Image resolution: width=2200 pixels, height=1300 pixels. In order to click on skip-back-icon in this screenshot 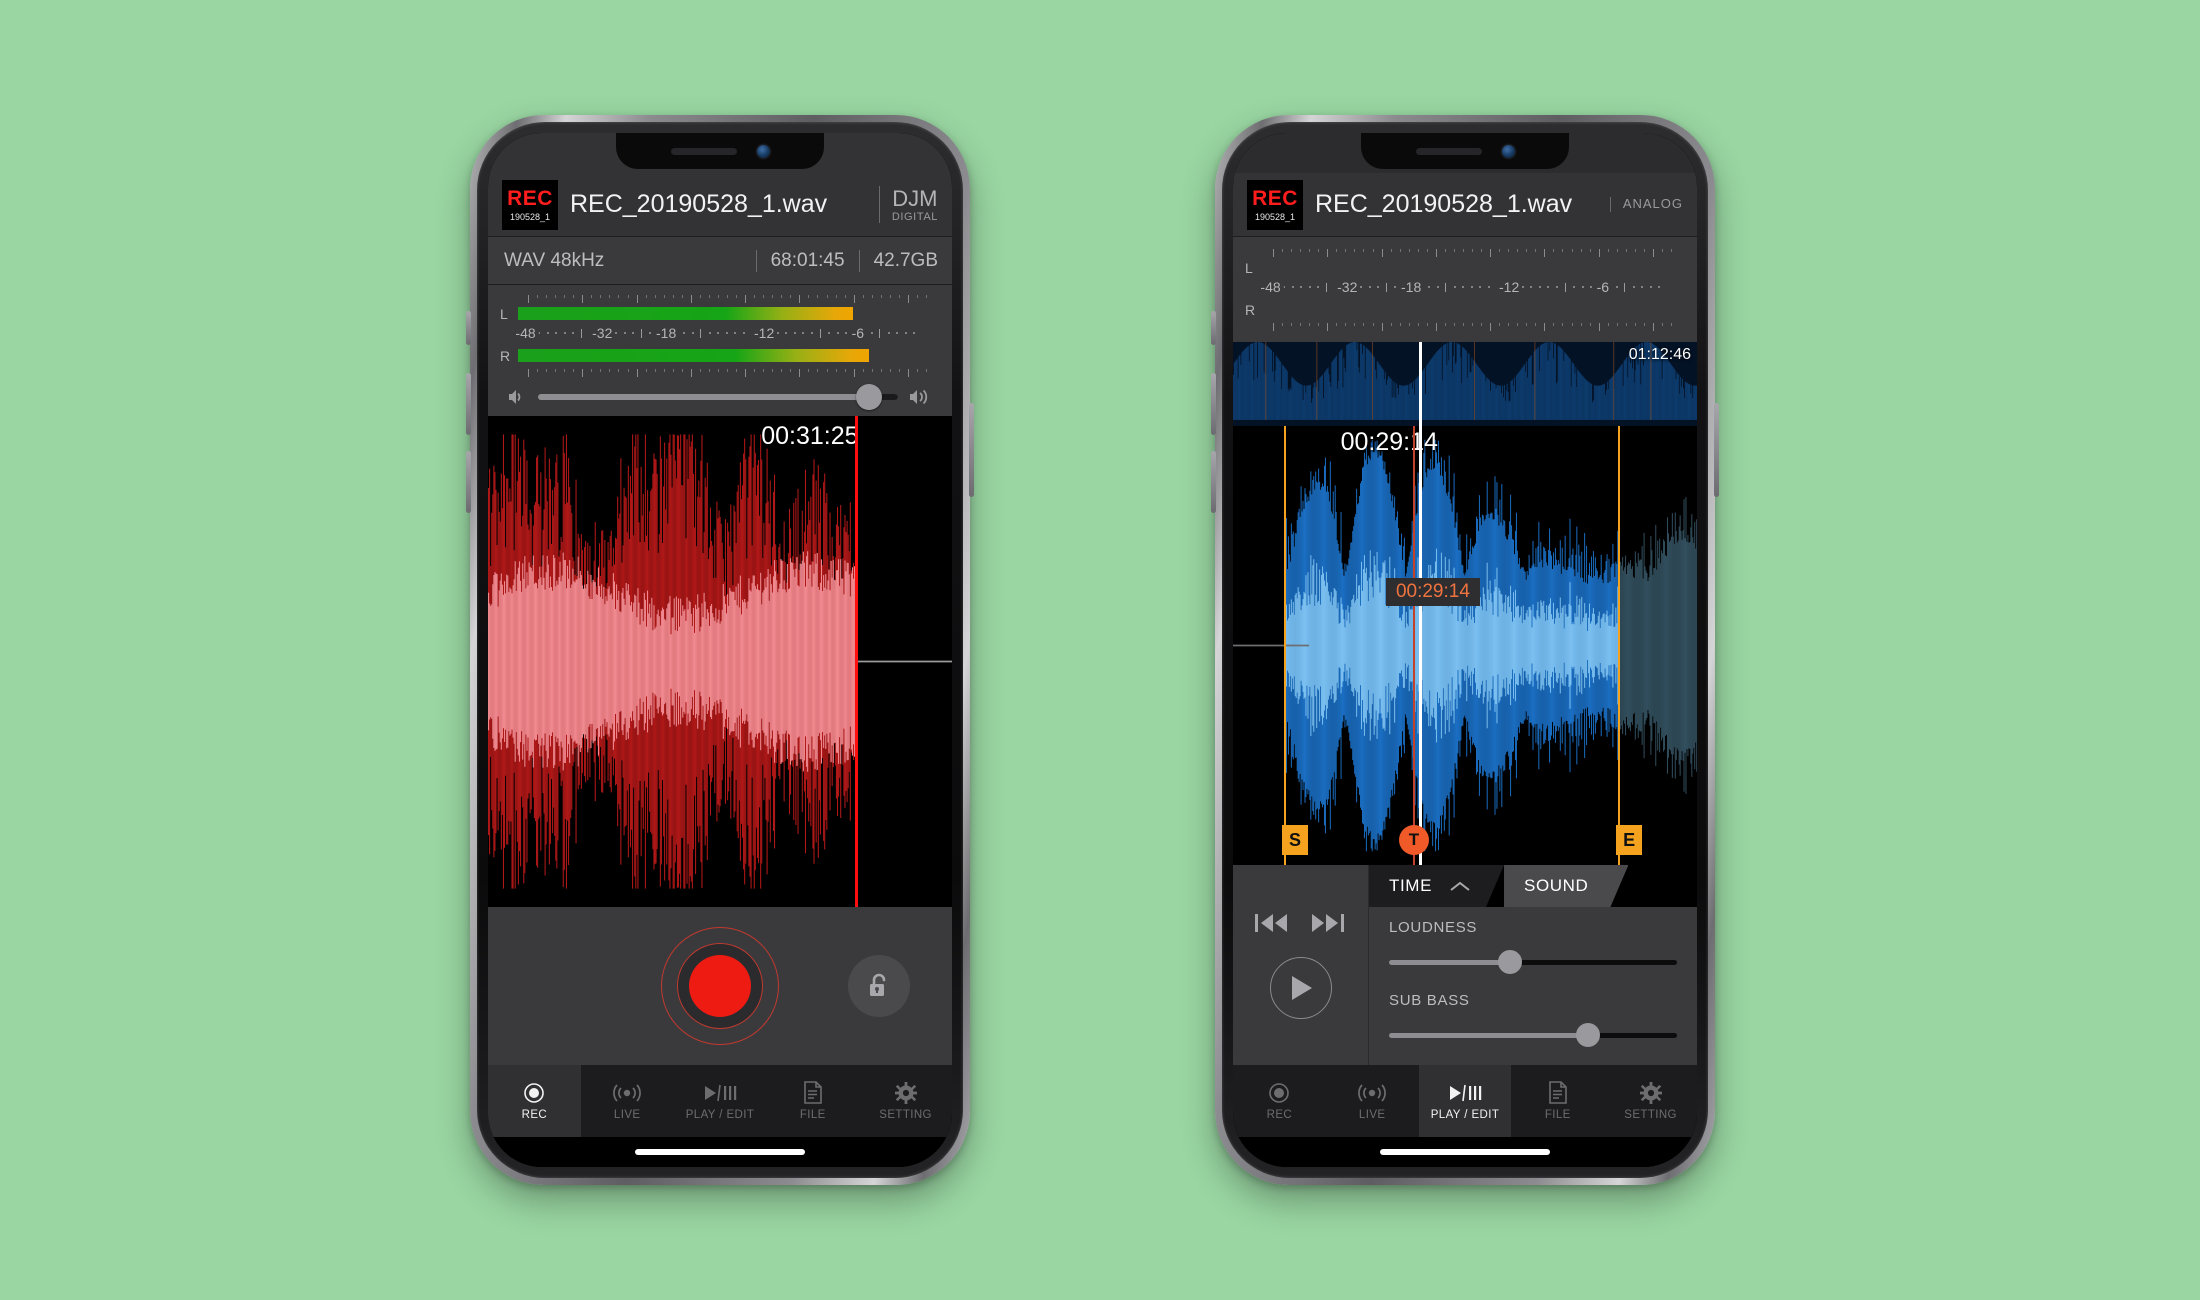, I will do `click(1273, 923)`.